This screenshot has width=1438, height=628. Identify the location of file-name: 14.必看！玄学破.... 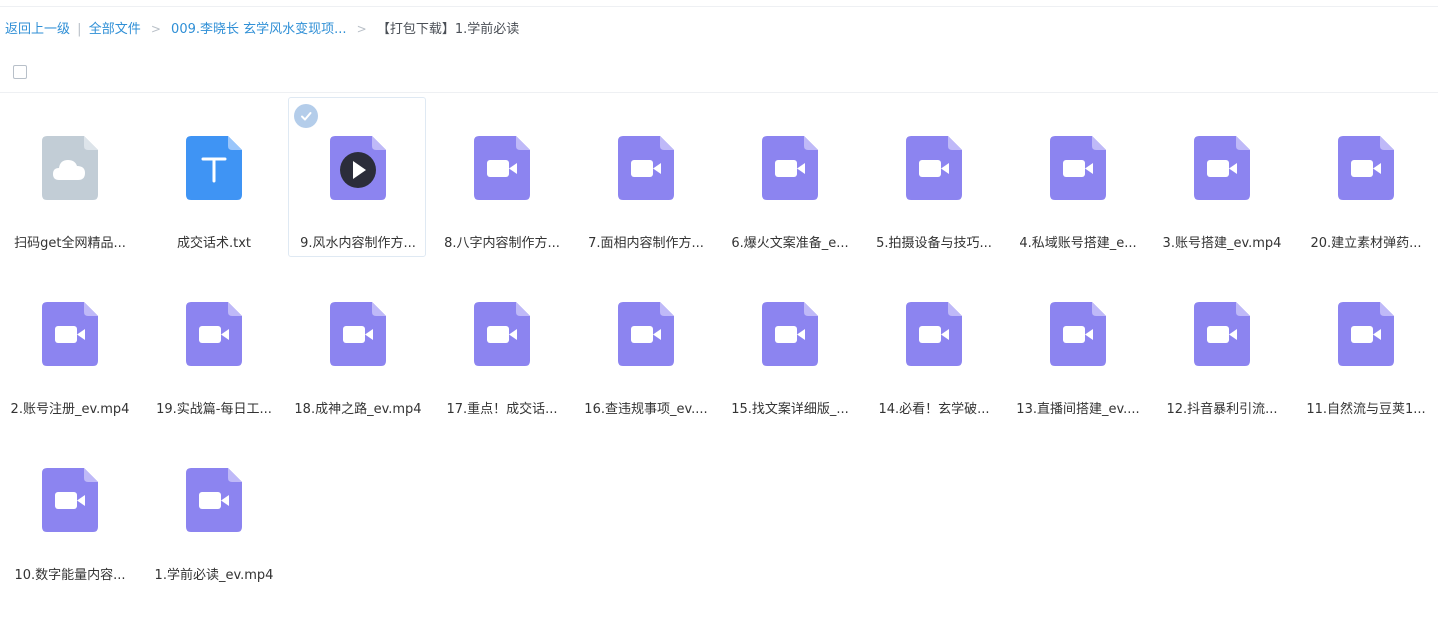
(934, 409).